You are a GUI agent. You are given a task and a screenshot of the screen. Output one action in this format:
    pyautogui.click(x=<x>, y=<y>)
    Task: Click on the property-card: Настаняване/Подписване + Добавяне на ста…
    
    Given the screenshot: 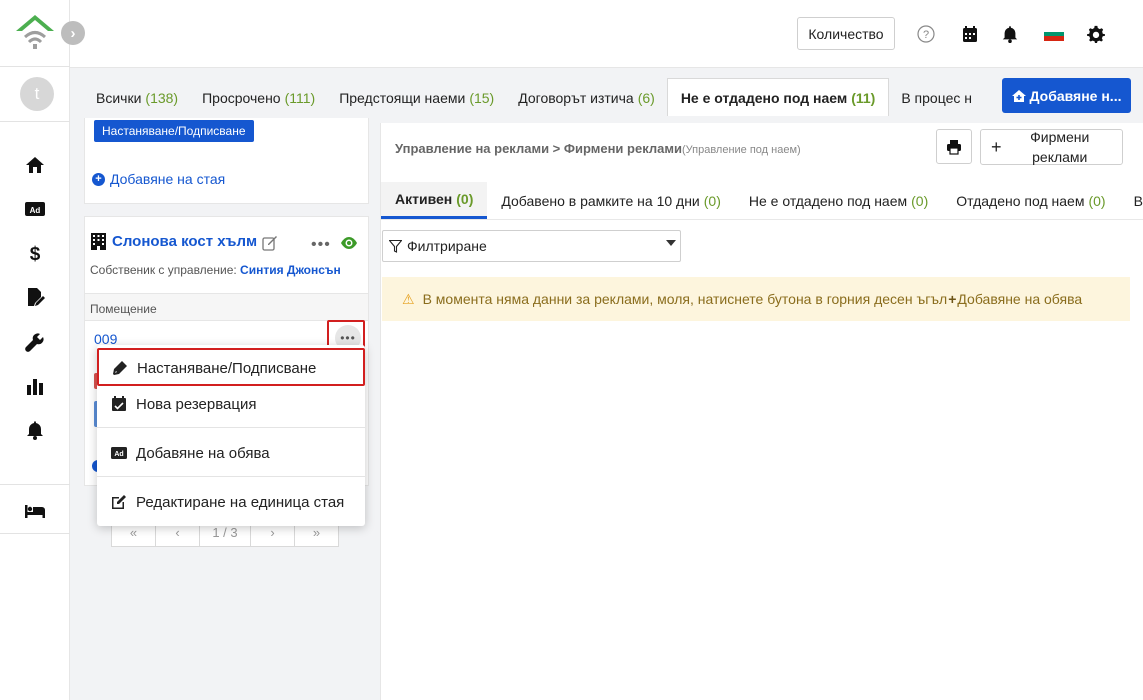 What is the action you would take?
    pyautogui.click(x=226, y=161)
    